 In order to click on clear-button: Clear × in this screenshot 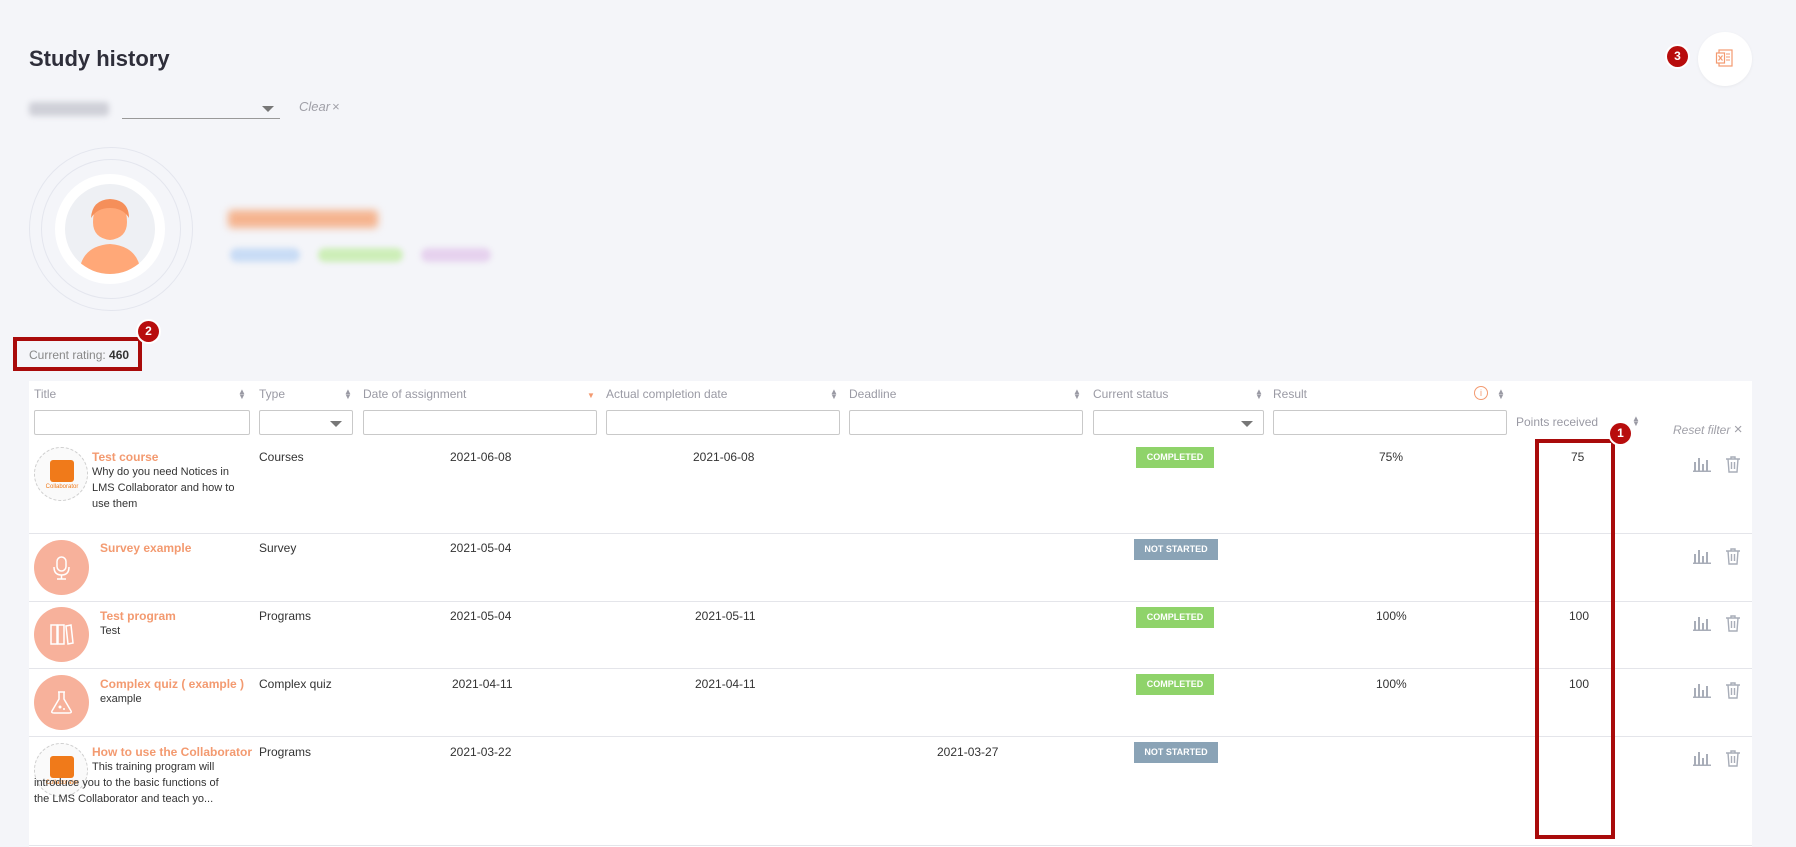, I will do `click(319, 106)`.